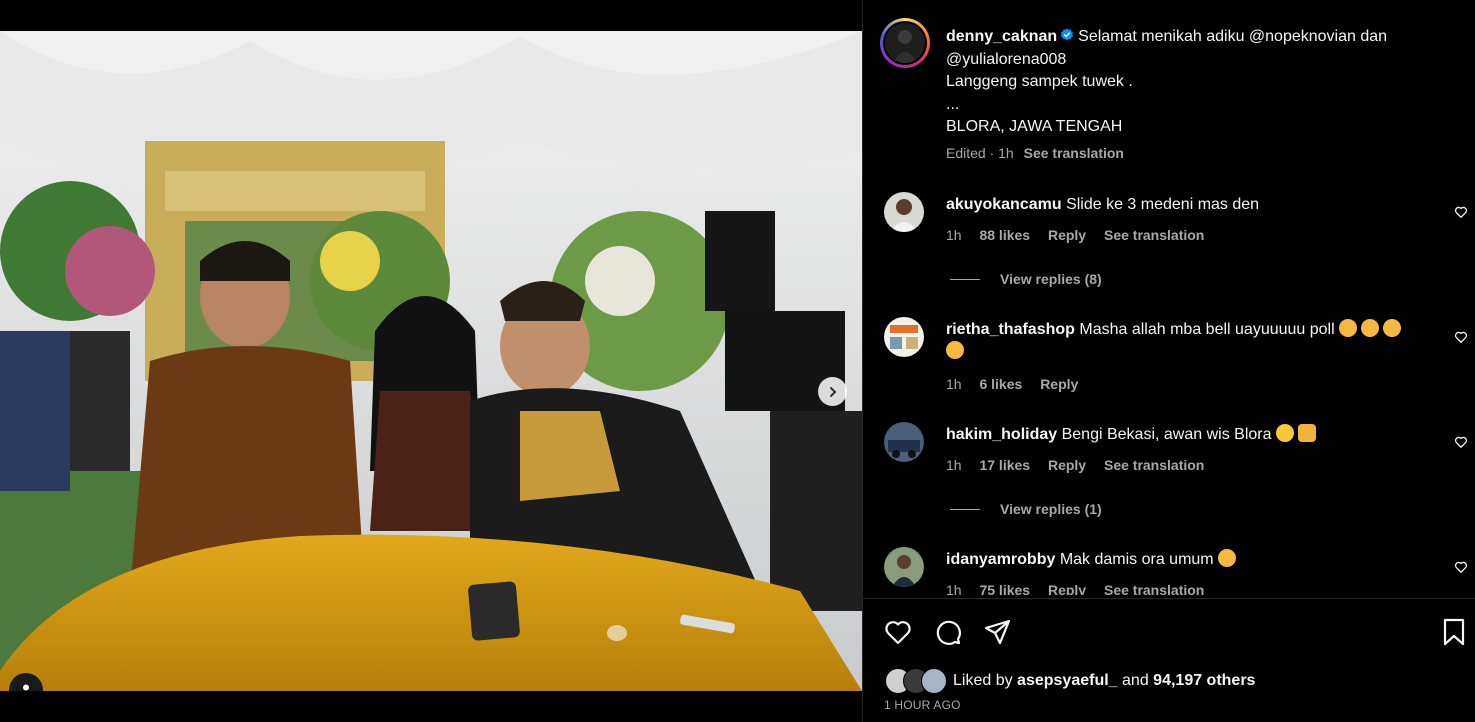 The image size is (1475, 722). Describe the element at coordinates (1074, 153) in the screenshot. I see `caption-see-translation: See translation` at that location.